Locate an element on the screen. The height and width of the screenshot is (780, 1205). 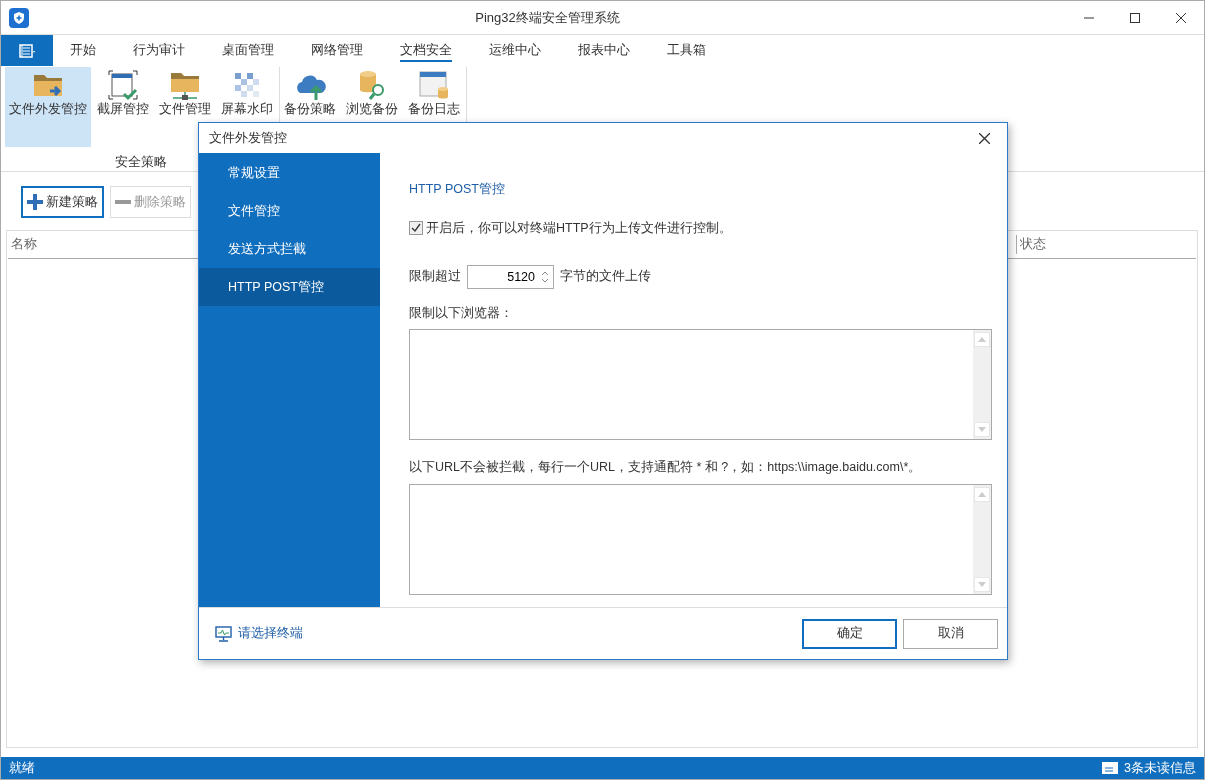
column-header: 名称 is located at coordinates (24, 245).